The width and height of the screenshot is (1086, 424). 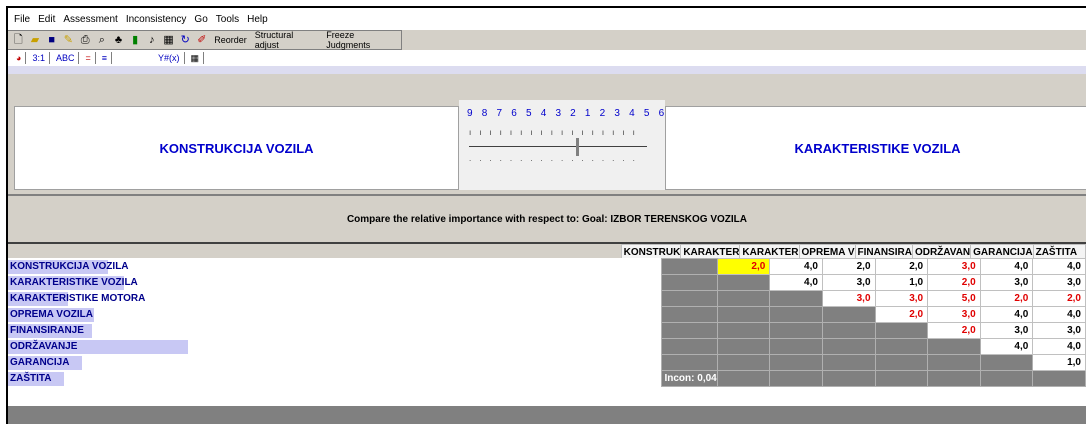 I want to click on row-label-text: KONSTRUKCIJA VOZILA, so click(x=69, y=266).